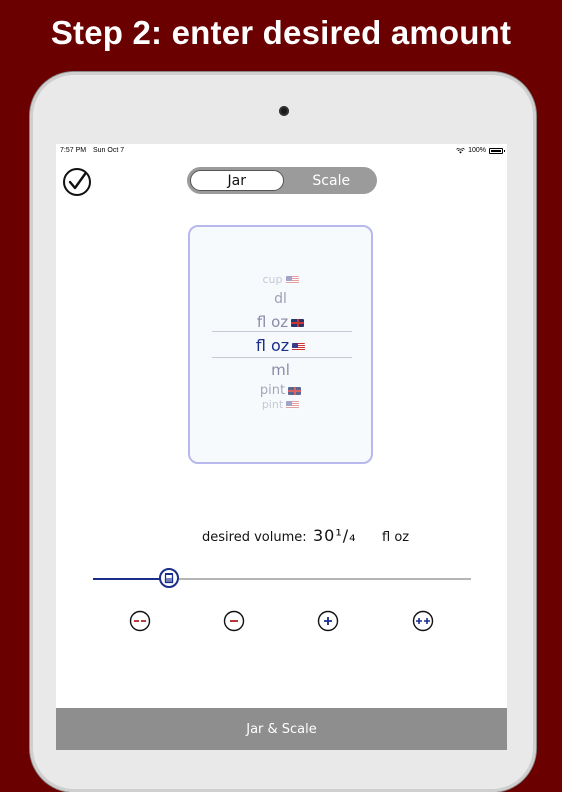 The width and height of the screenshot is (562, 792). Describe the element at coordinates (281, 729) in the screenshot. I see `app-footer-title: Jar & Scale` at that location.